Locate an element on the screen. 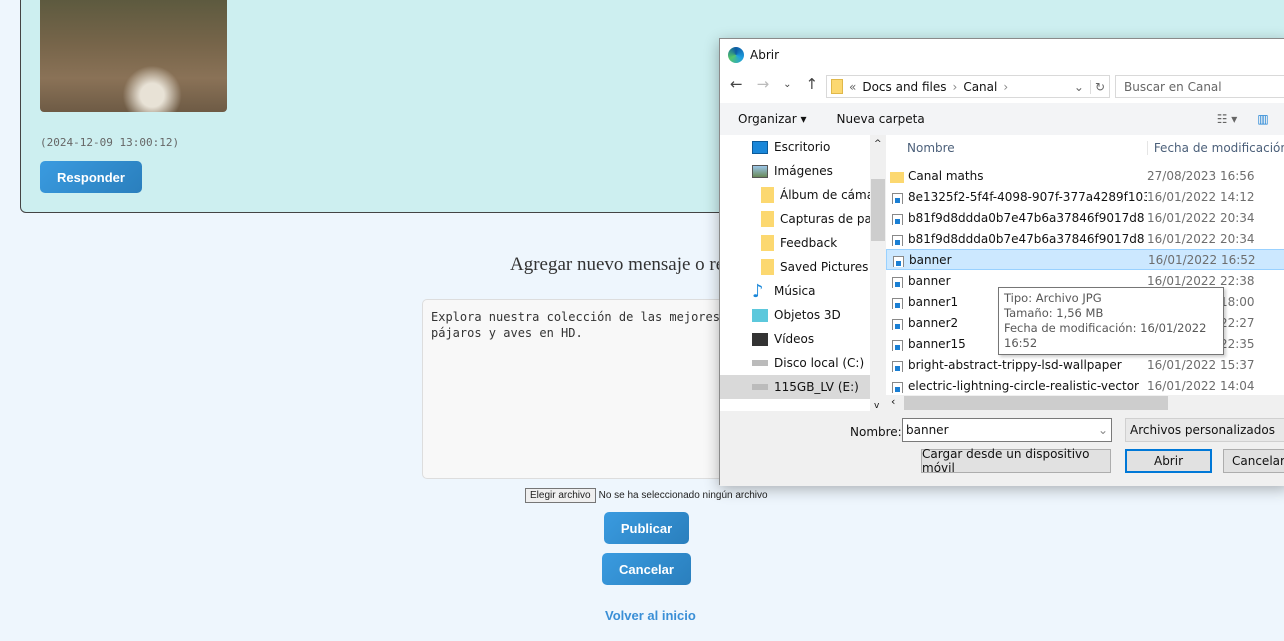  nav-item-label: Vídeos is located at coordinates (794, 339).